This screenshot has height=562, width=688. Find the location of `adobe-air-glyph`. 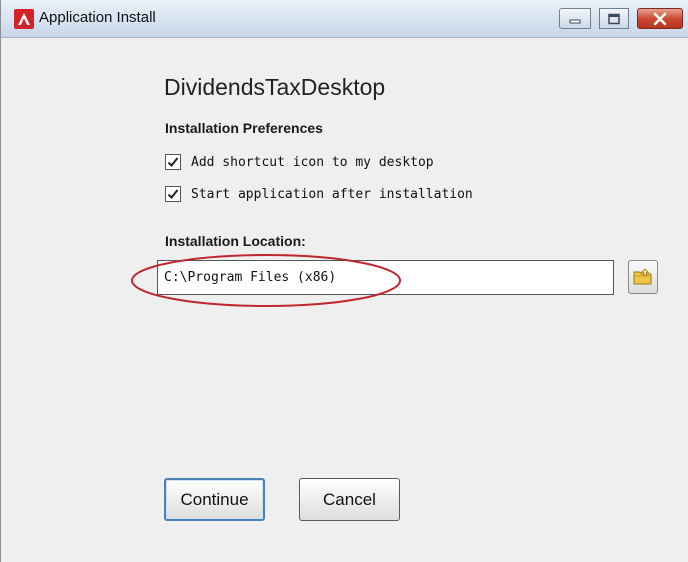

adobe-air-glyph is located at coordinates (24, 19).